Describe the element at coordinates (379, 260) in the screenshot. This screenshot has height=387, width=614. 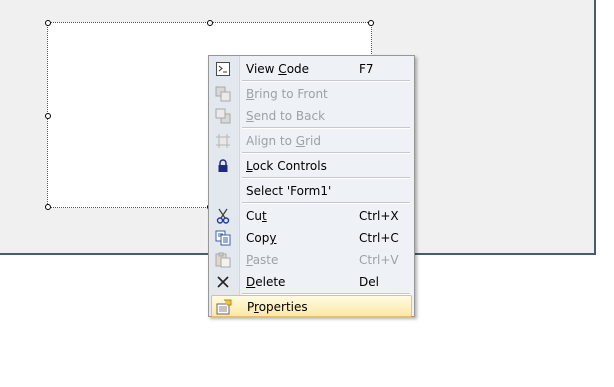
I see `menu-item-shortcut: Ctrl+V` at that location.